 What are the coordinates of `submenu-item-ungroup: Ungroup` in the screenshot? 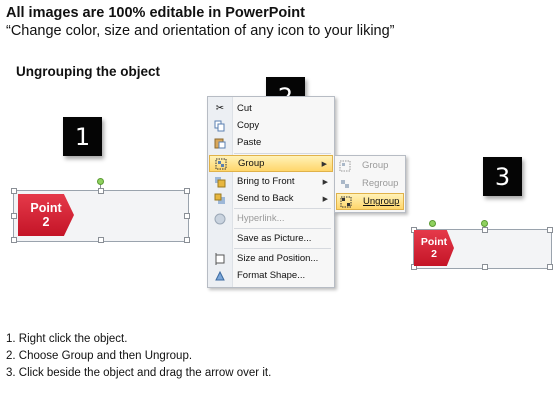 It's located at (370, 201).